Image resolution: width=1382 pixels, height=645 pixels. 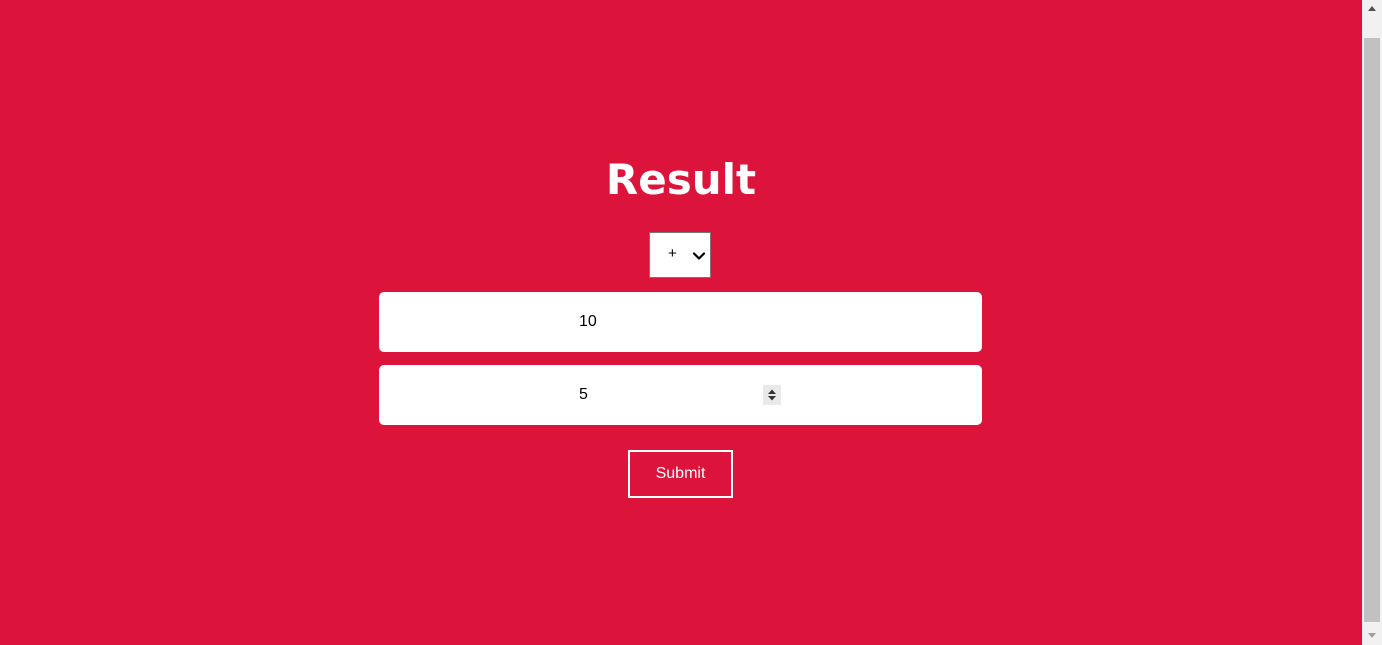 What do you see at coordinates (680, 474) in the screenshot?
I see `submit-button: Submit` at bounding box center [680, 474].